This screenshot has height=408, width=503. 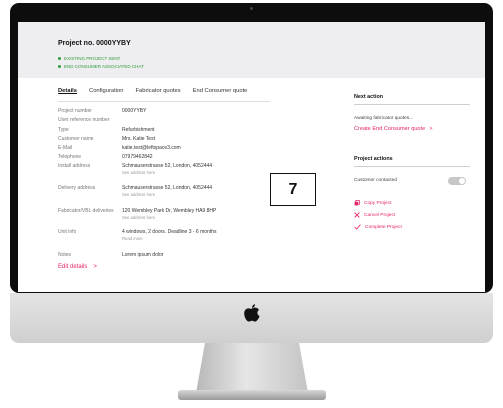 What do you see at coordinates (86, 211) in the screenshot?
I see `detail-label: Fabricator/VBL deliveries` at bounding box center [86, 211].